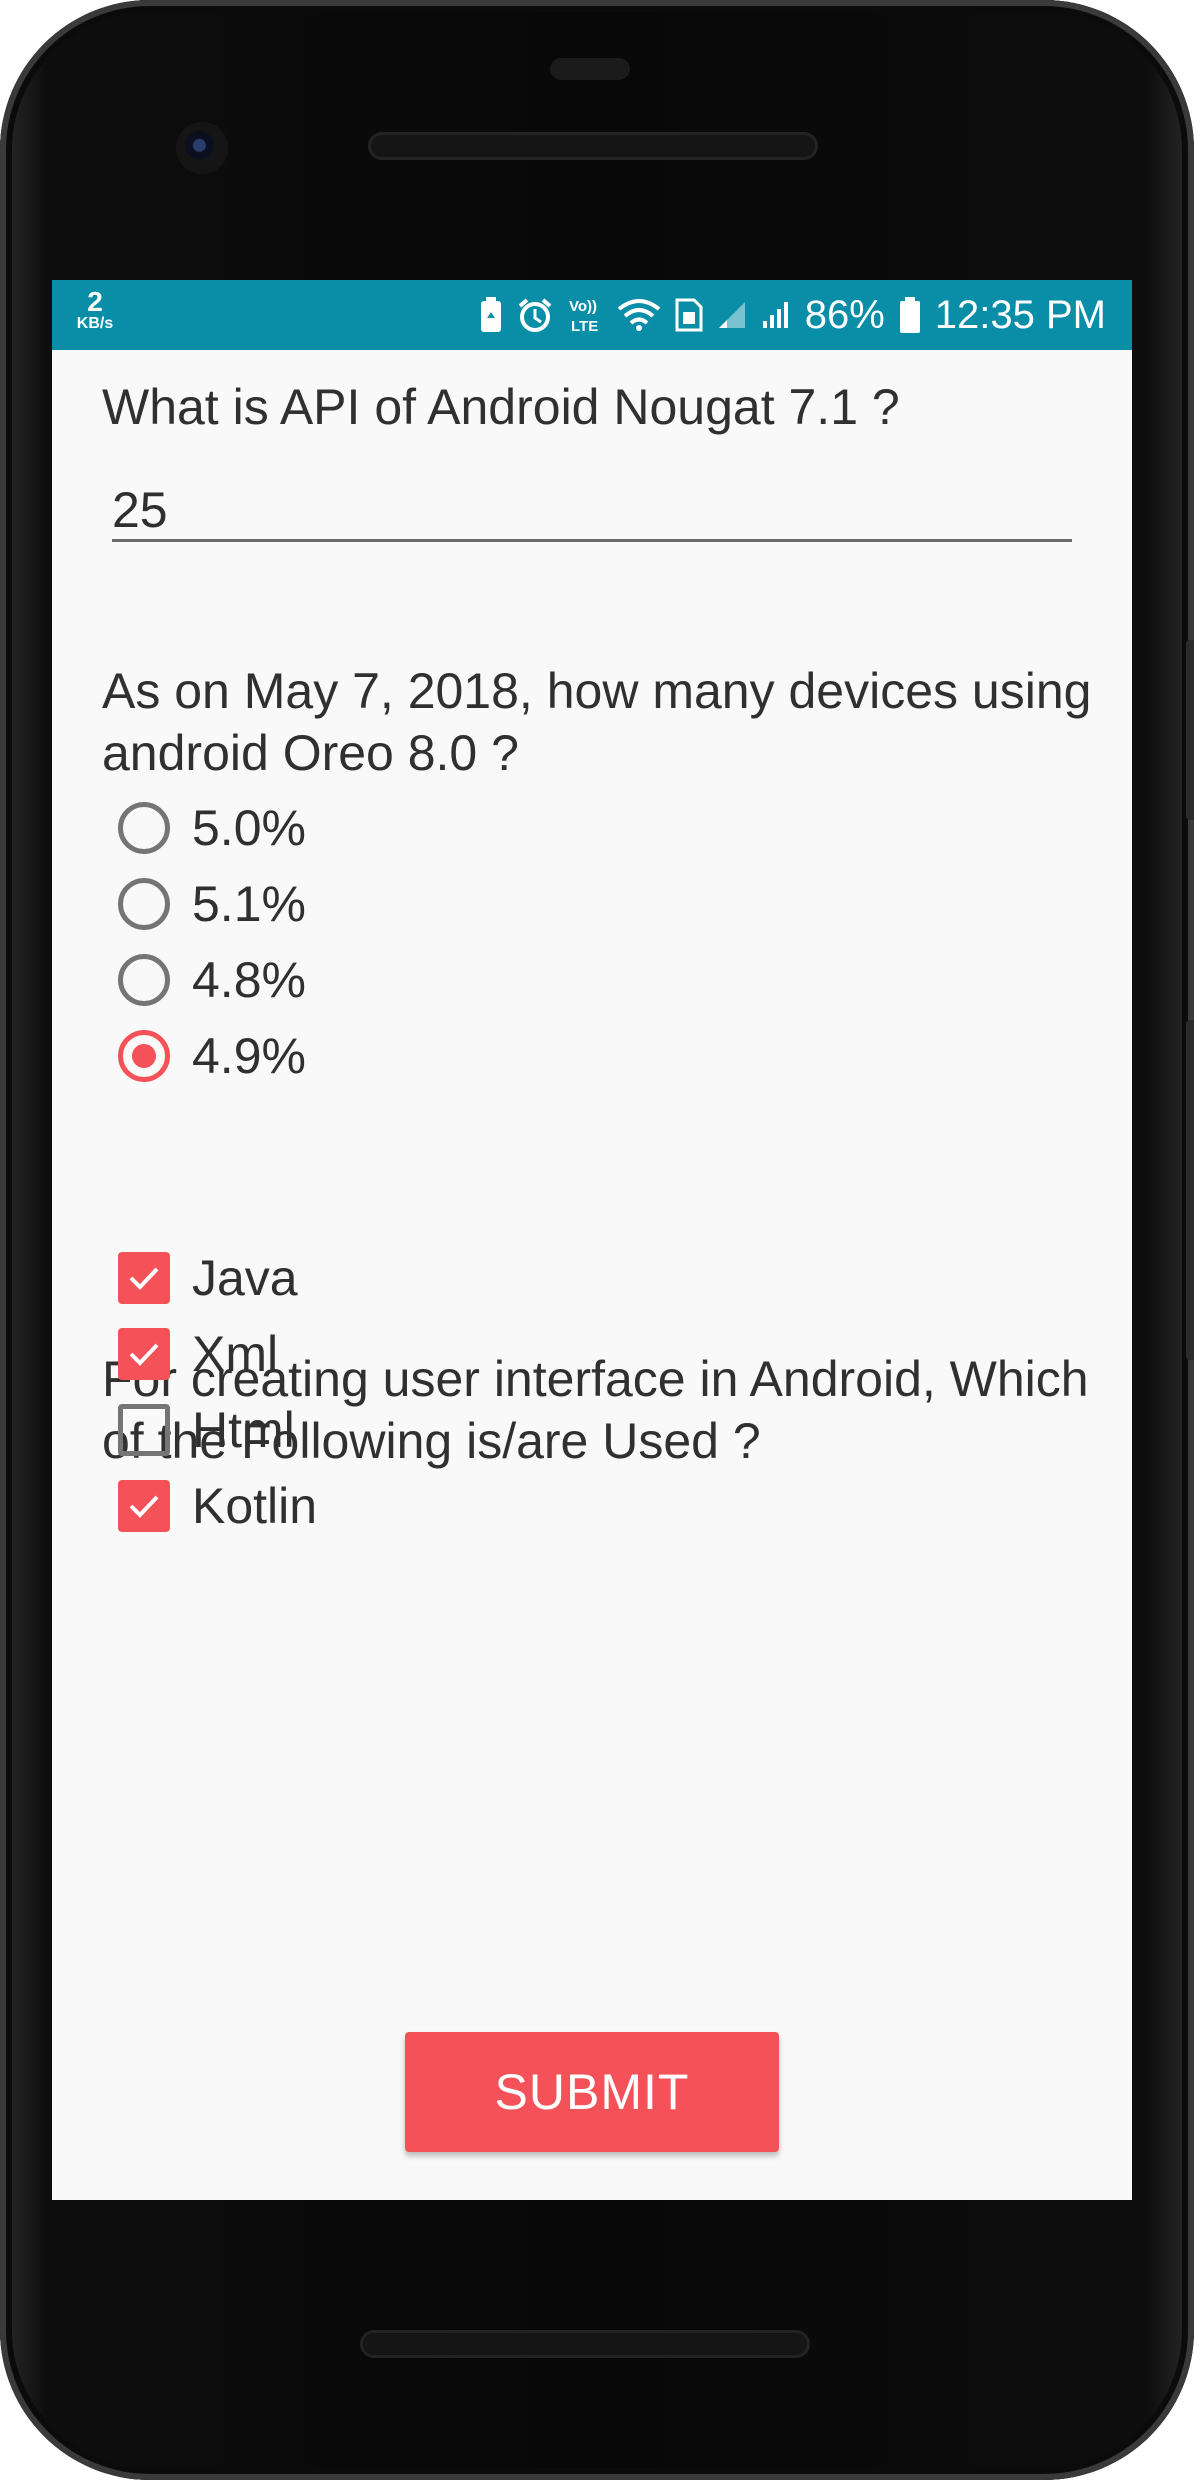 The height and width of the screenshot is (2480, 1194). Describe the element at coordinates (95, 323) in the screenshot. I see `network-speed-unit: KB/s` at that location.